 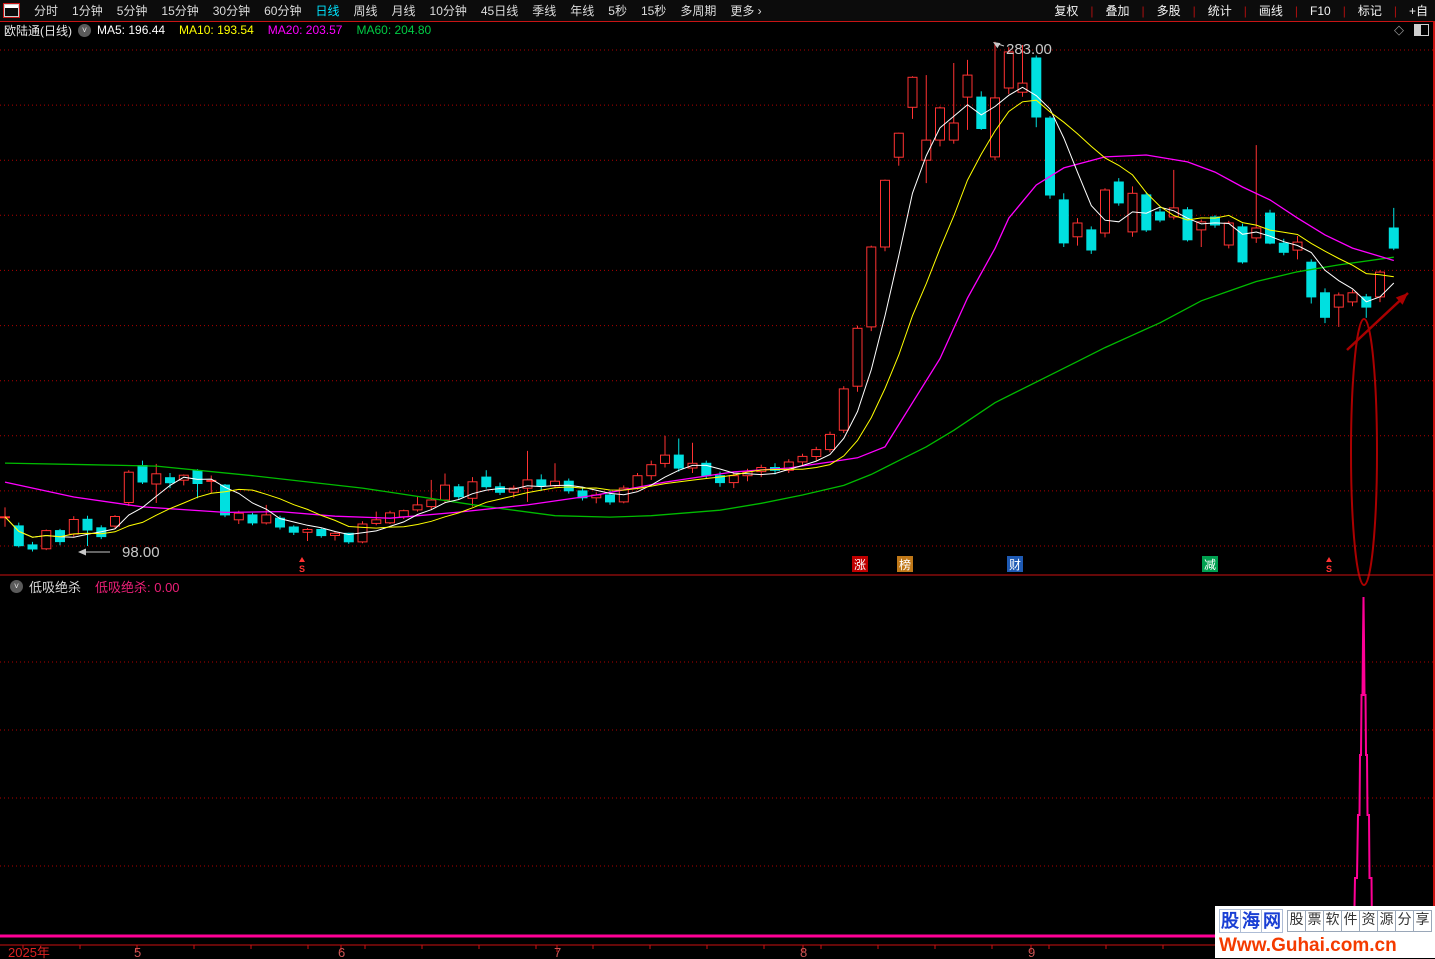 I want to click on svg-text: 财, so click(x=1015, y=565).